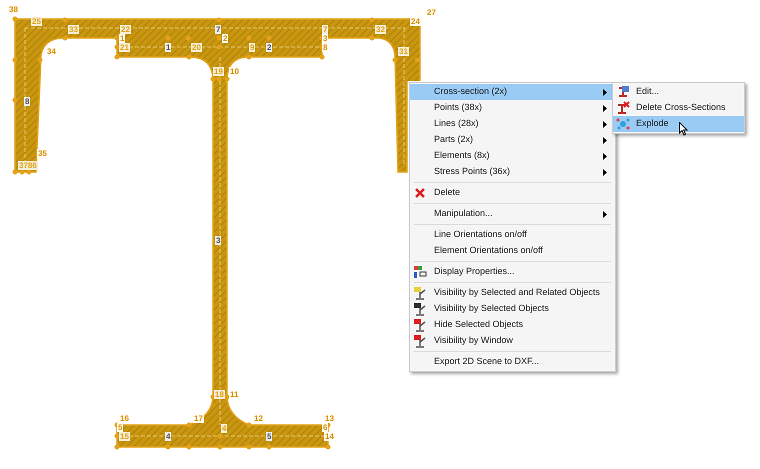 Image resolution: width=760 pixels, height=469 pixels. What do you see at coordinates (512, 124) in the screenshot?
I see `menu-item: Lines (28x)` at bounding box center [512, 124].